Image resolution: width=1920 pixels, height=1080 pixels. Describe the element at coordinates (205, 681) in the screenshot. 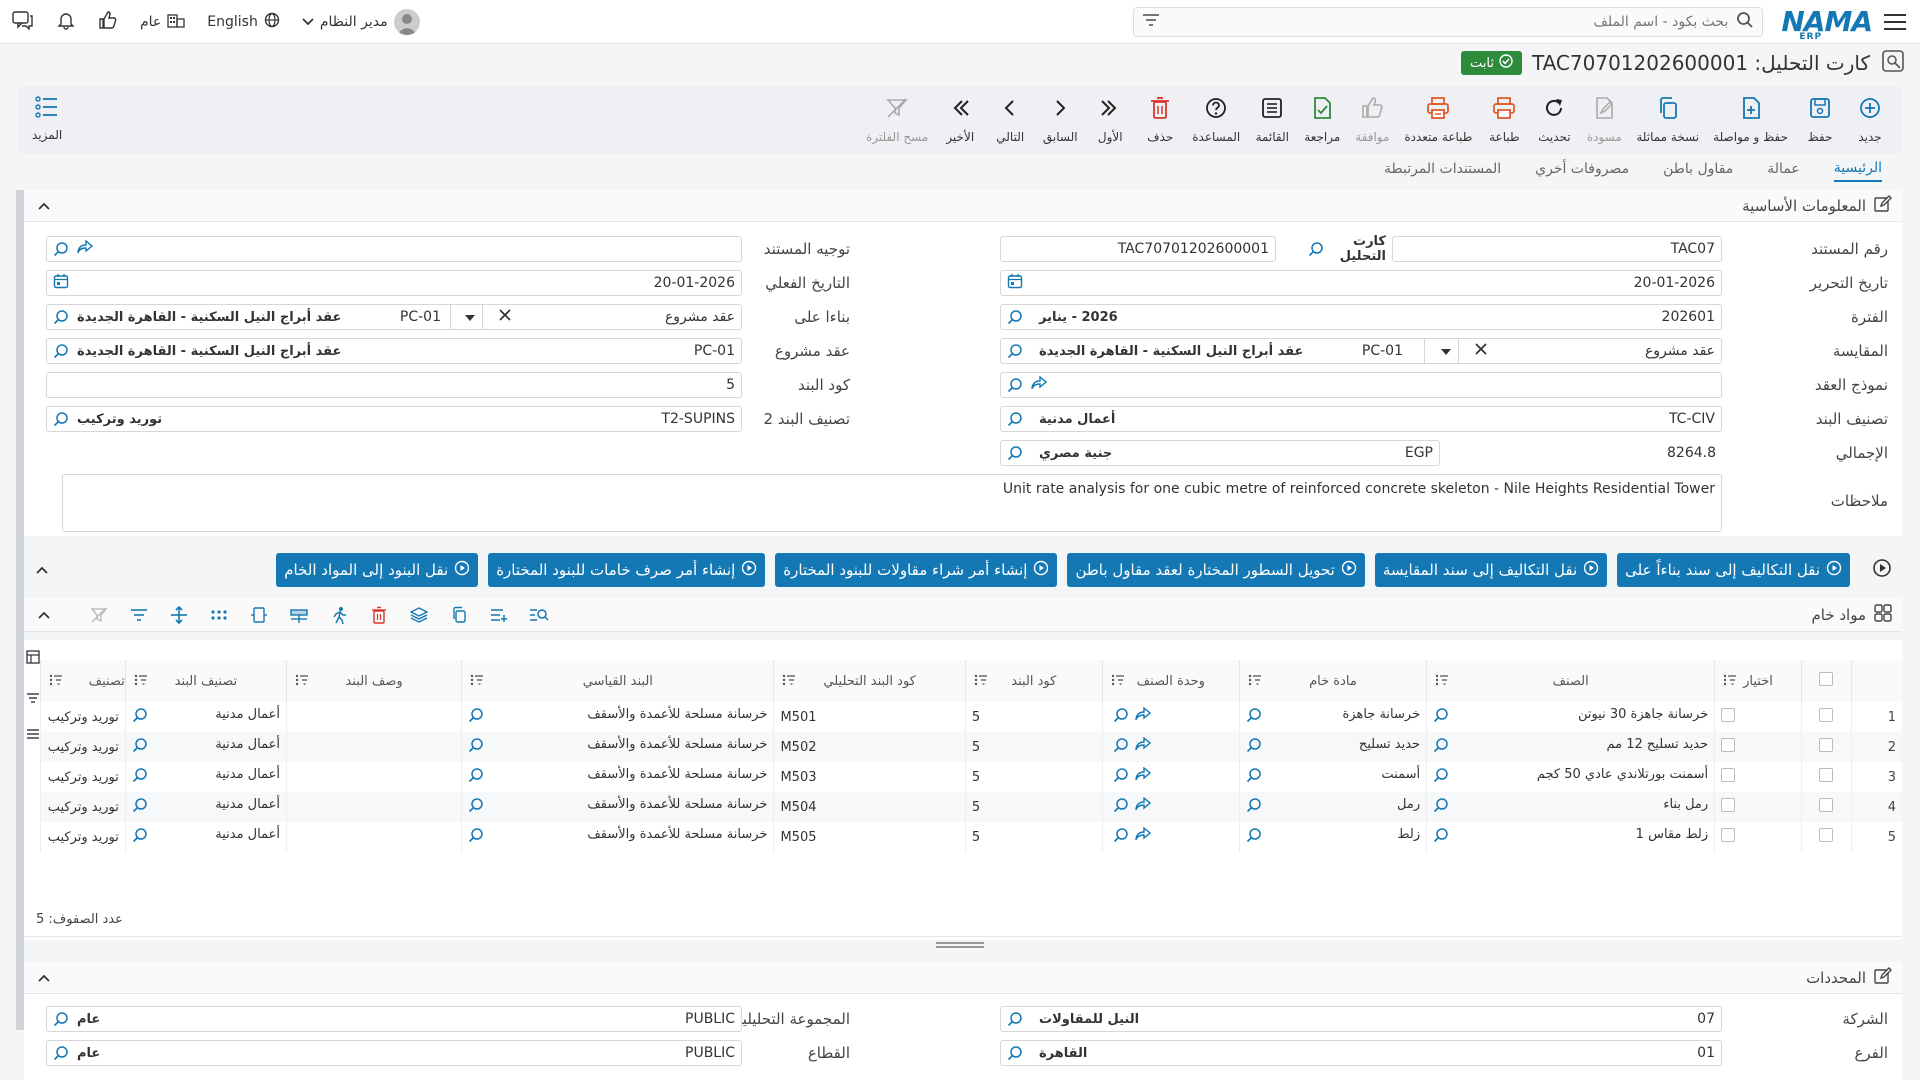

I see `col-class: تصنيف البند` at that location.